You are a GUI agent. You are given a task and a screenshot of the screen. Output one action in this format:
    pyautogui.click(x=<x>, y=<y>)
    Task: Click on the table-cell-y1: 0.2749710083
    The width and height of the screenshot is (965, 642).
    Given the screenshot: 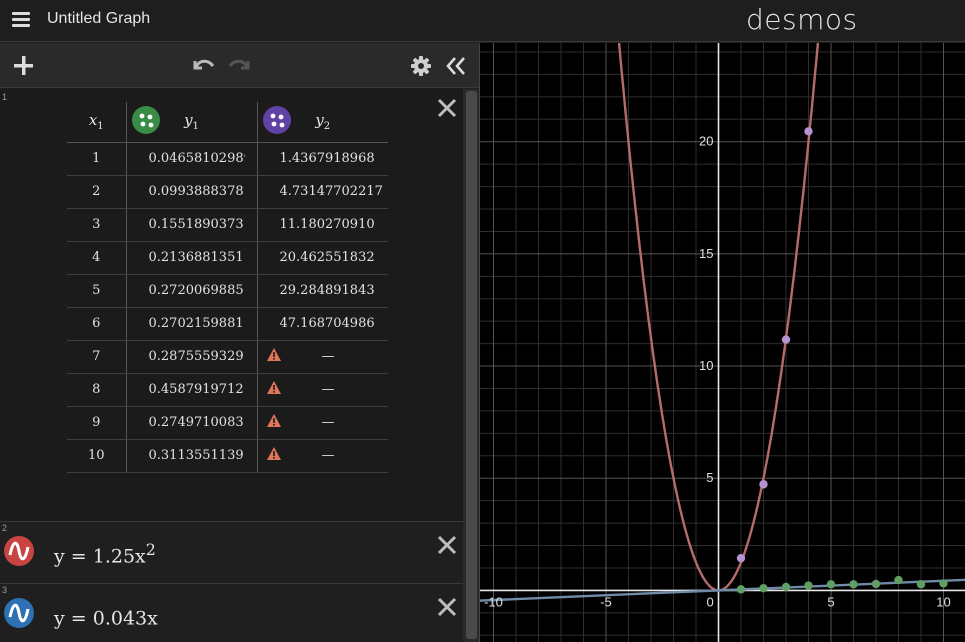 What is the action you would take?
    pyautogui.click(x=191, y=423)
    